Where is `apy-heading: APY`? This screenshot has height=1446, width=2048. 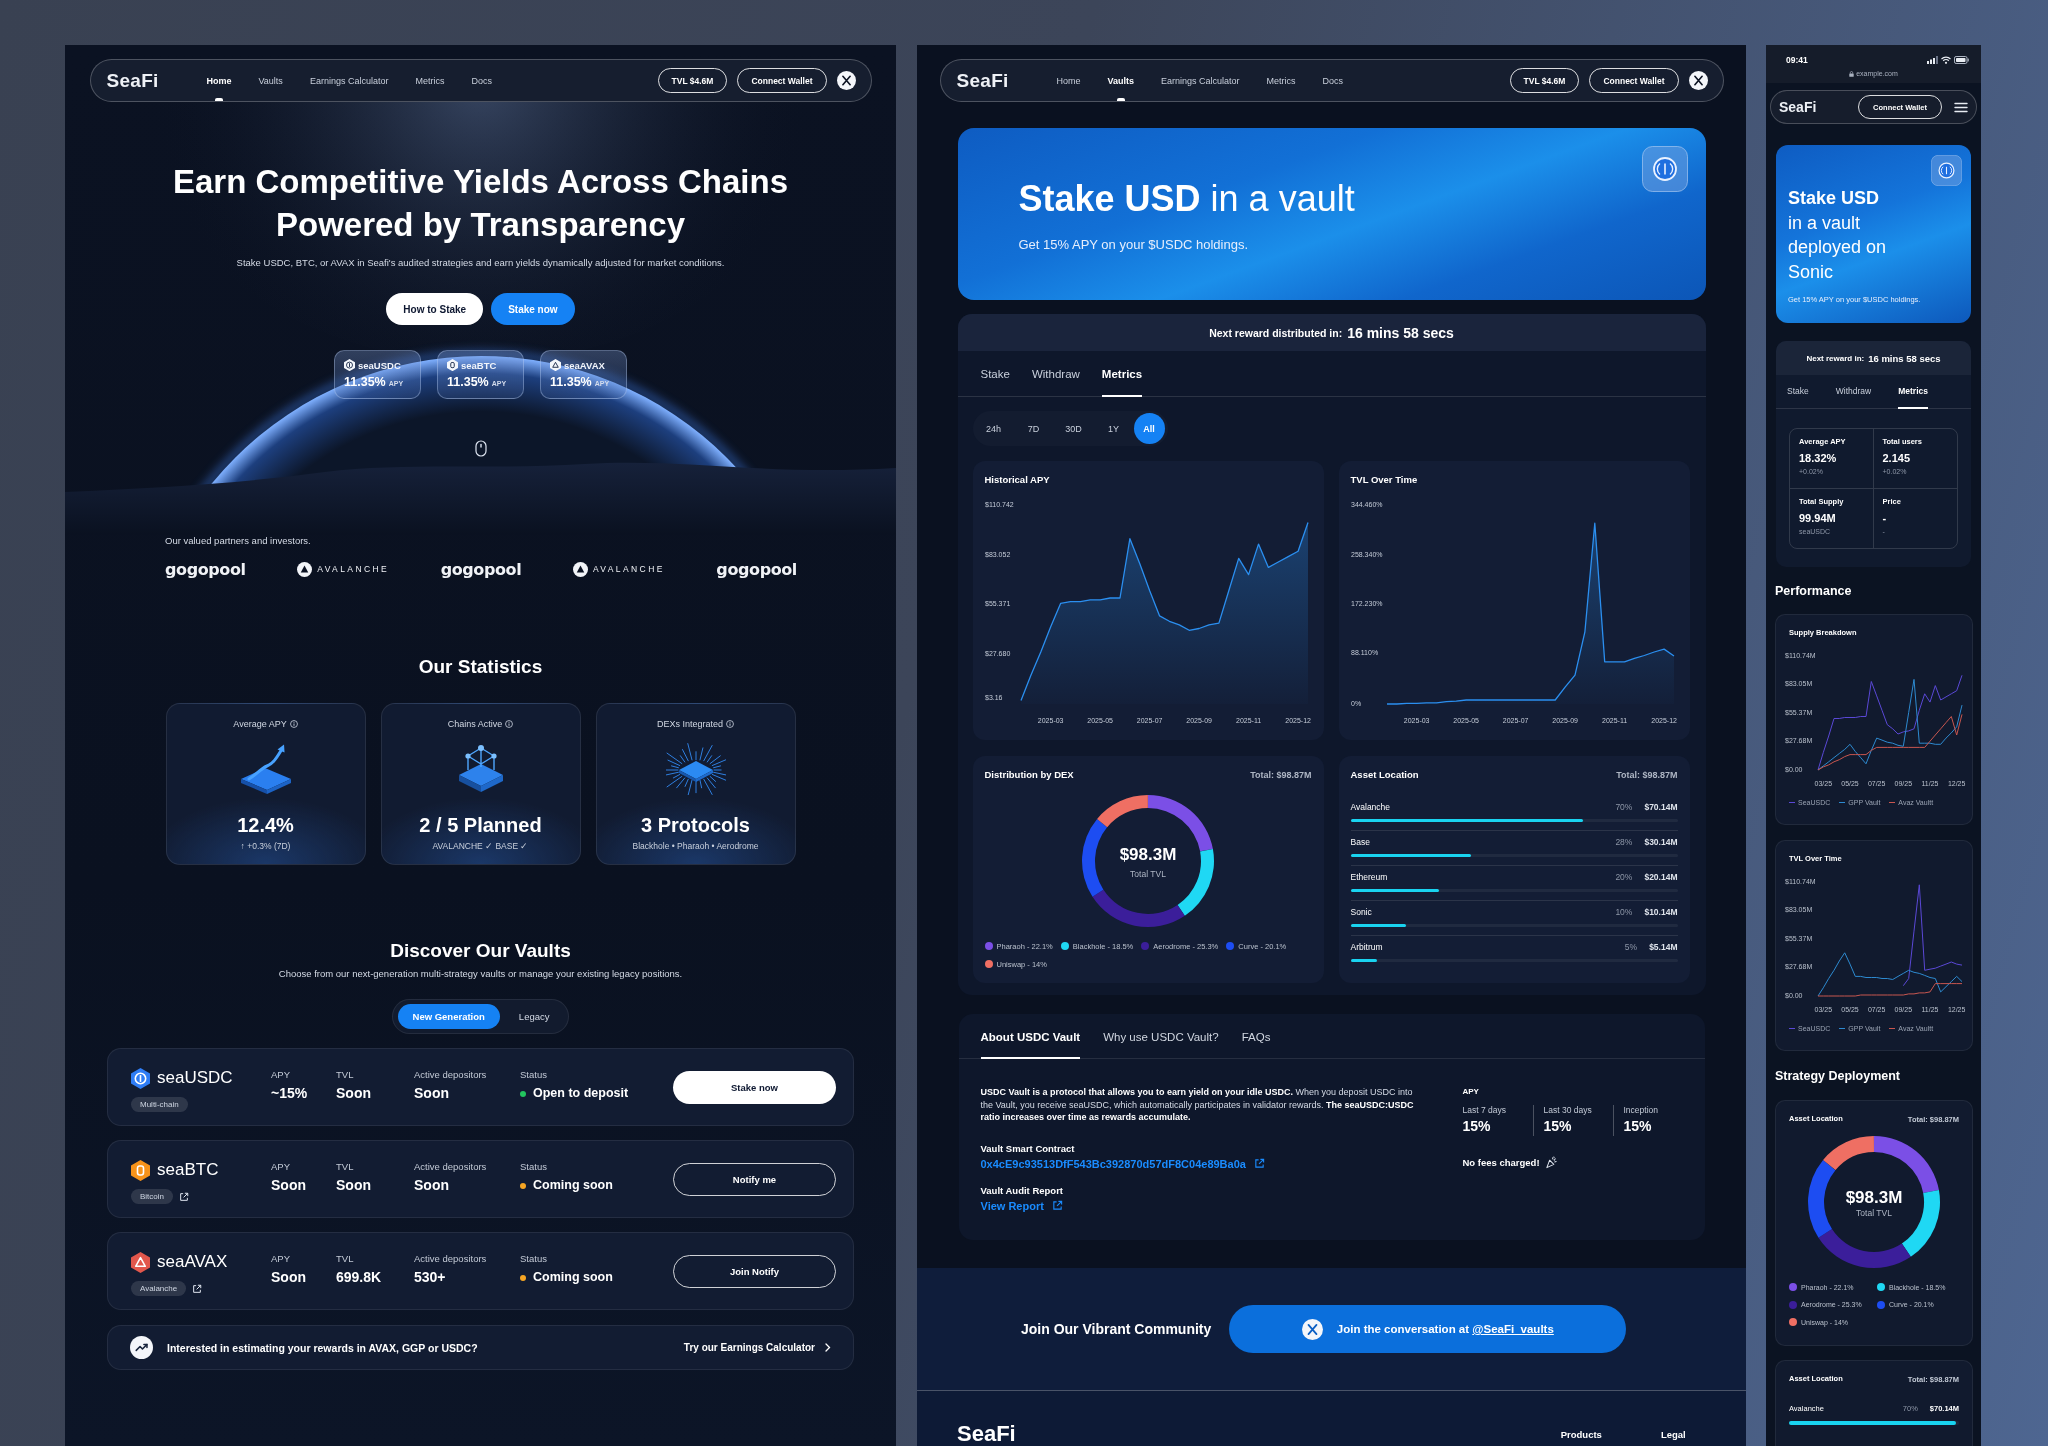 apy-heading: APY is located at coordinates (1470, 1092).